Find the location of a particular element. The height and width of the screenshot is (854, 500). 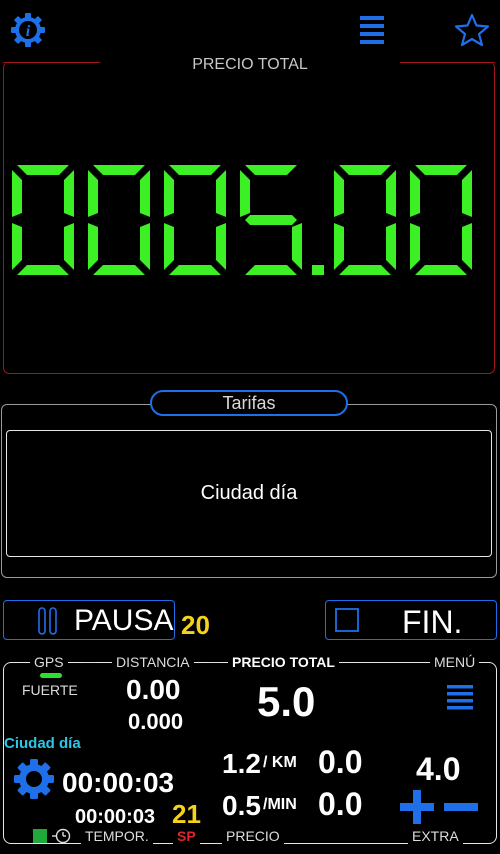

timer-count: 21 is located at coordinates (186, 814).